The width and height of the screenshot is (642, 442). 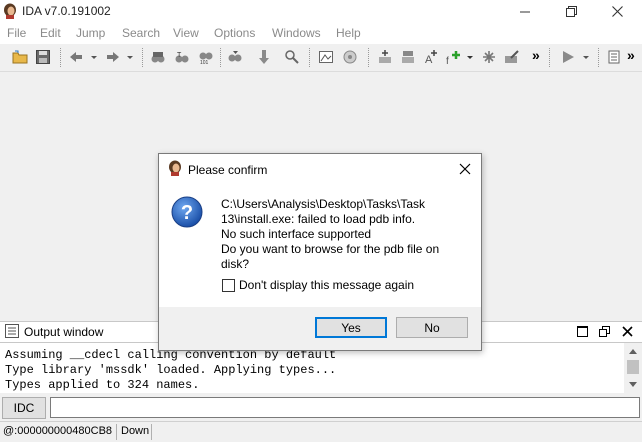 What do you see at coordinates (235, 57) in the screenshot?
I see `find-next-icon` at bounding box center [235, 57].